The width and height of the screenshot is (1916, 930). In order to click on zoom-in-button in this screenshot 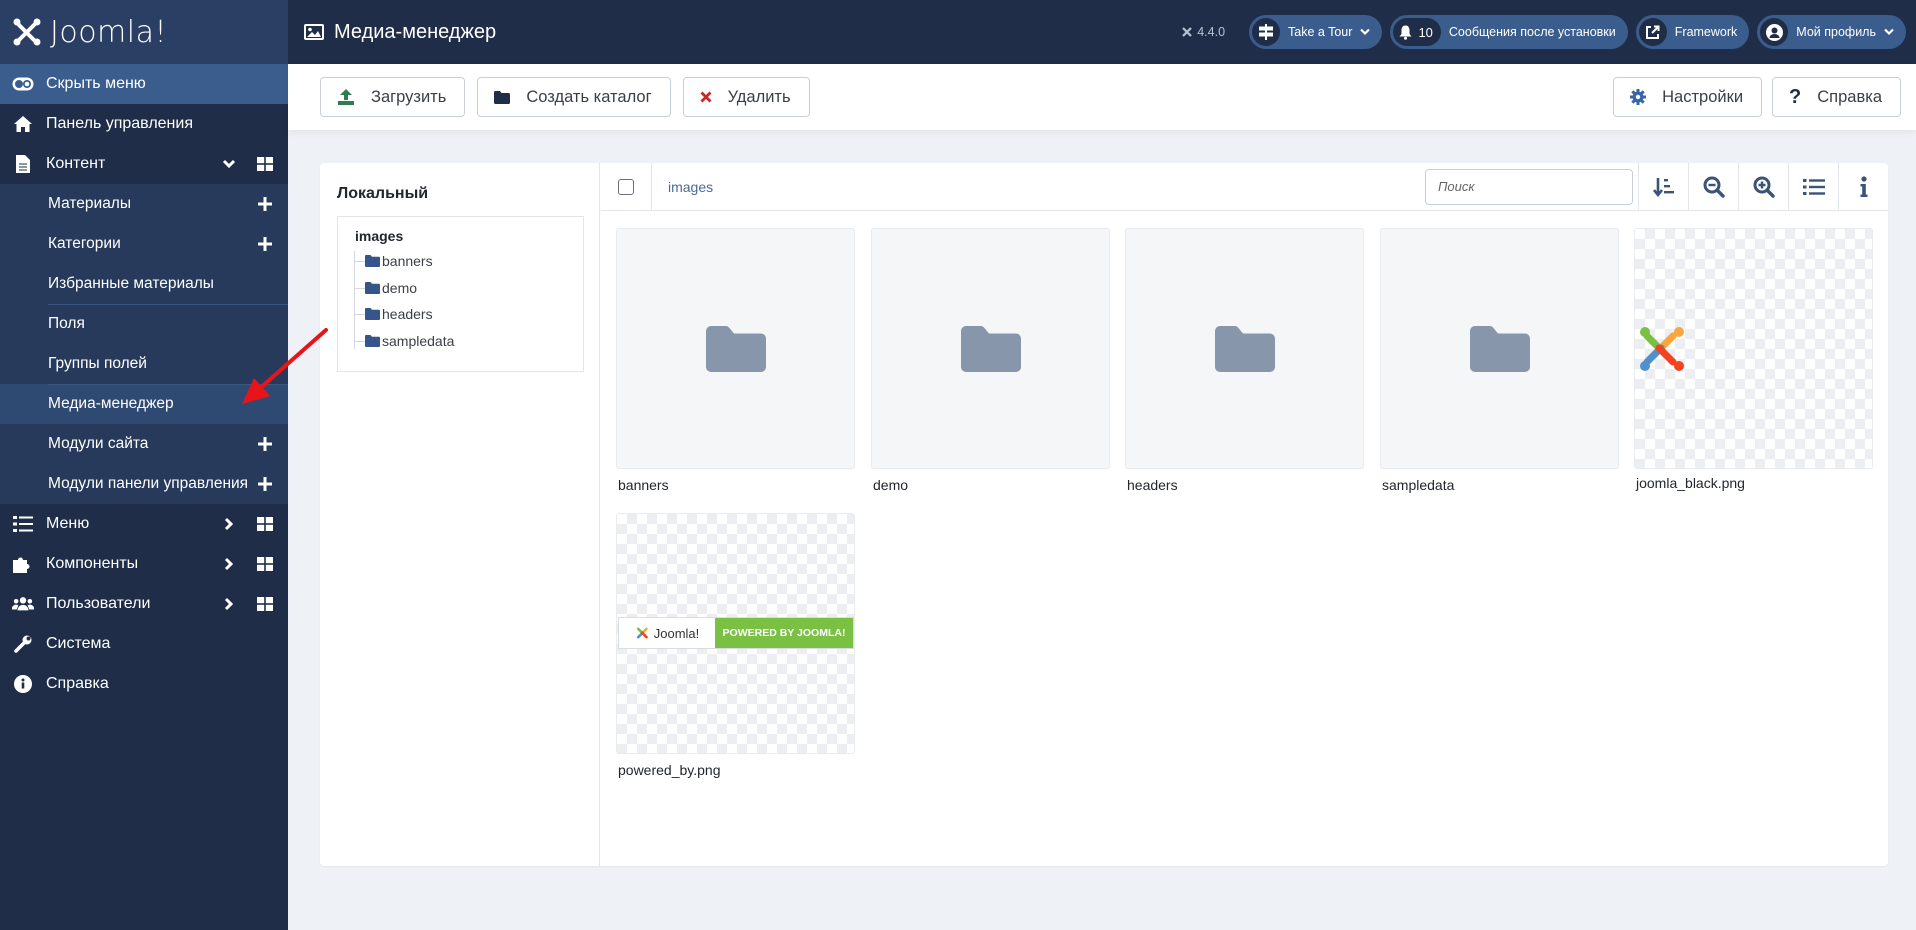, I will do `click(1763, 186)`.